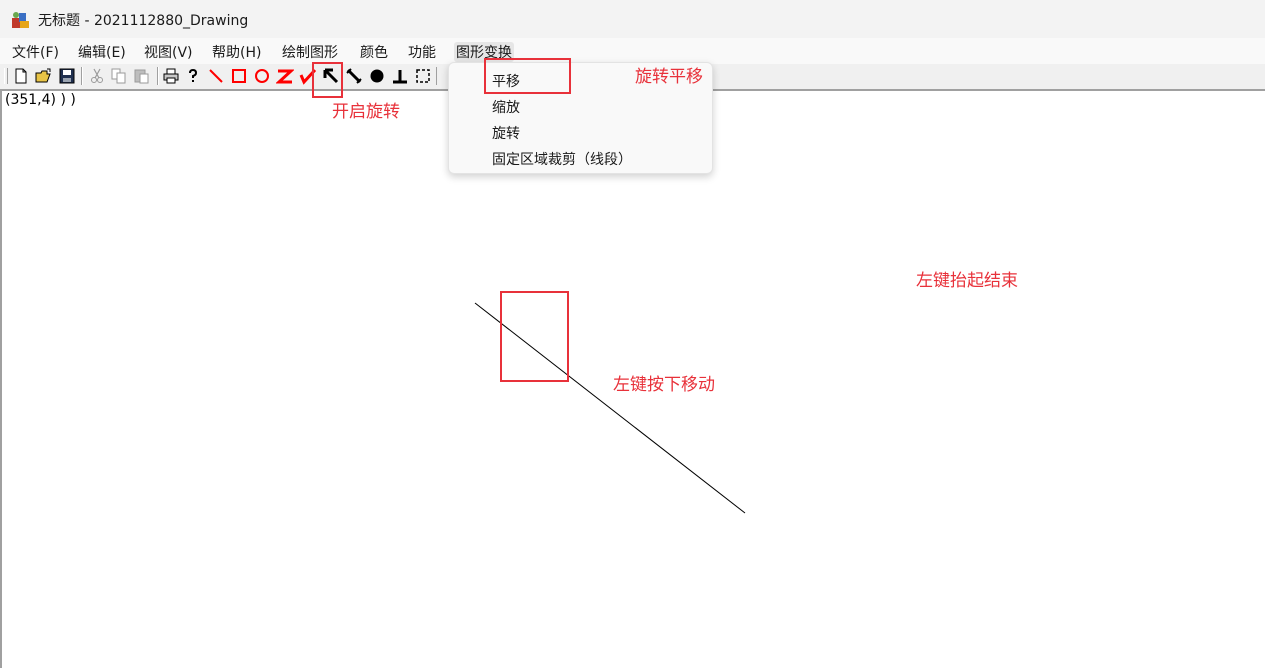 This screenshot has width=1265, height=668. What do you see at coordinates (143, 21) in the screenshot?
I see `window-title: 无标题 - 2021112880_Drawing` at bounding box center [143, 21].